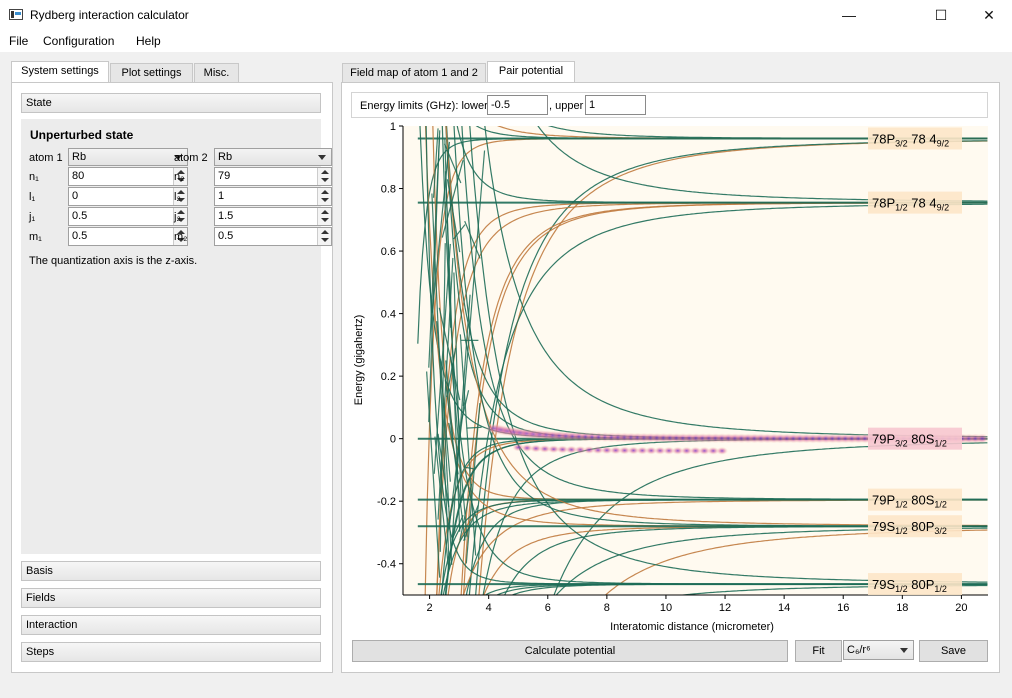 The width and height of the screenshot is (1012, 698). What do you see at coordinates (388, 190) in the screenshot?
I see `y-tick-label: 0.8` at bounding box center [388, 190].